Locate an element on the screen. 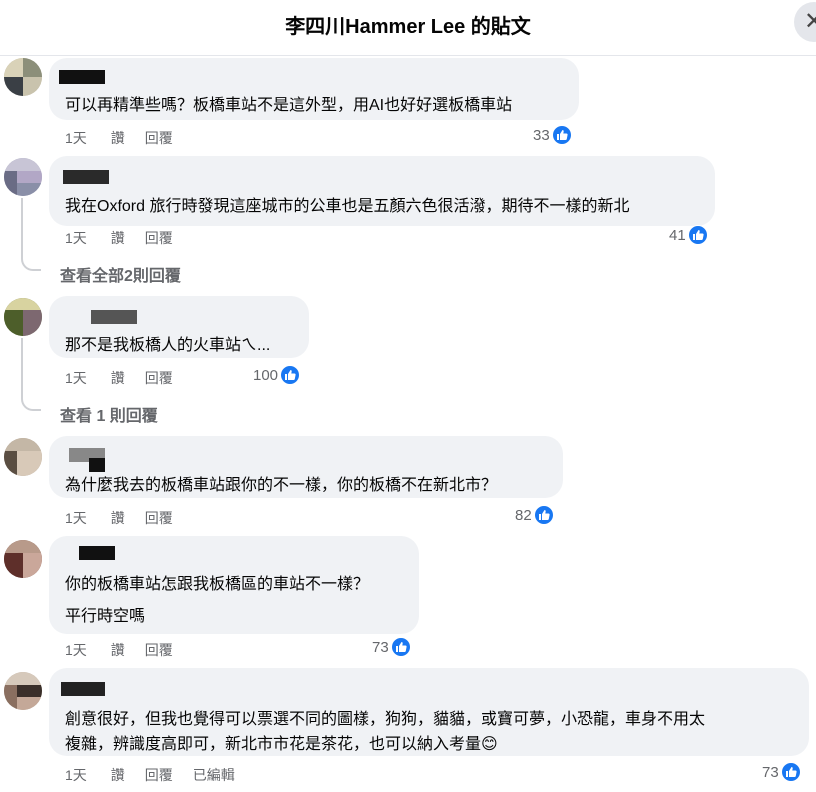 The image size is (816, 792). like-count: 33 is located at coordinates (541, 135).